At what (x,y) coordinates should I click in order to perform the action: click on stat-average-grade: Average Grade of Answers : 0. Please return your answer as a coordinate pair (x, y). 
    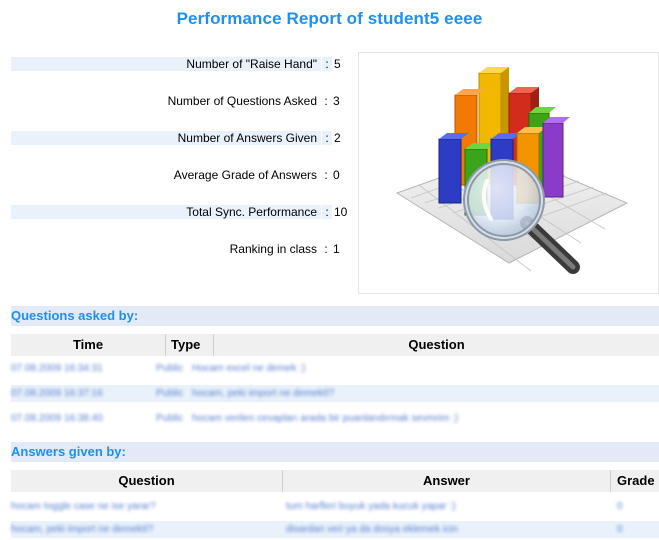
    Looking at the image, I should click on (182, 175).